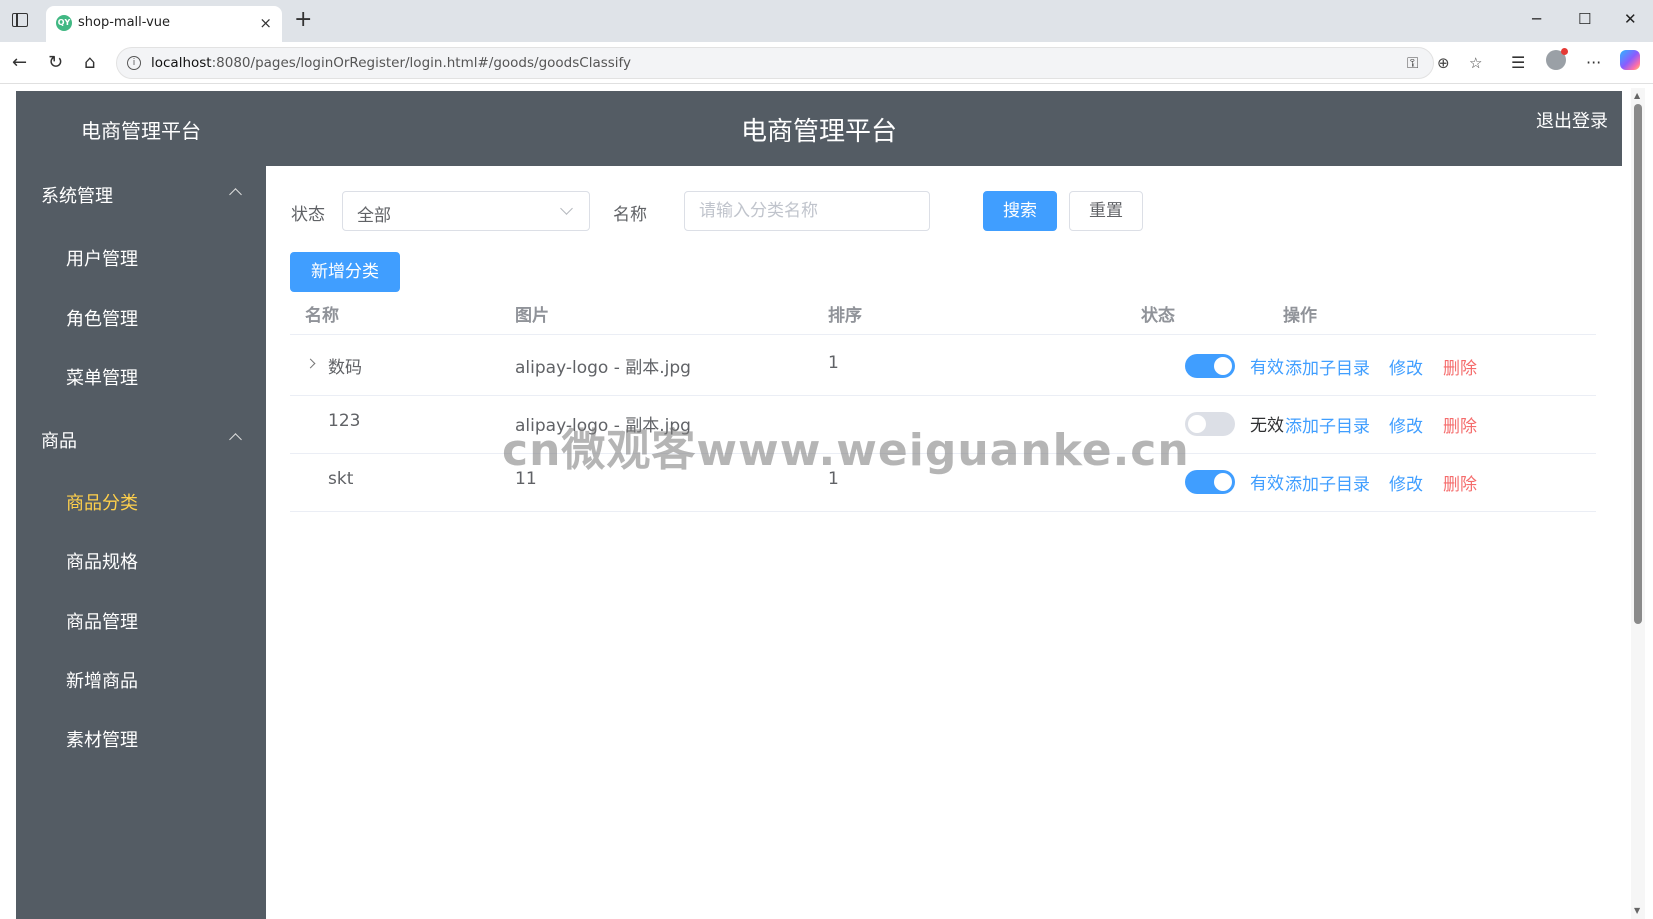 The width and height of the screenshot is (1653, 919). What do you see at coordinates (141, 620) in the screenshot?
I see `sidebar-item-goods-manage: 商品管理` at bounding box center [141, 620].